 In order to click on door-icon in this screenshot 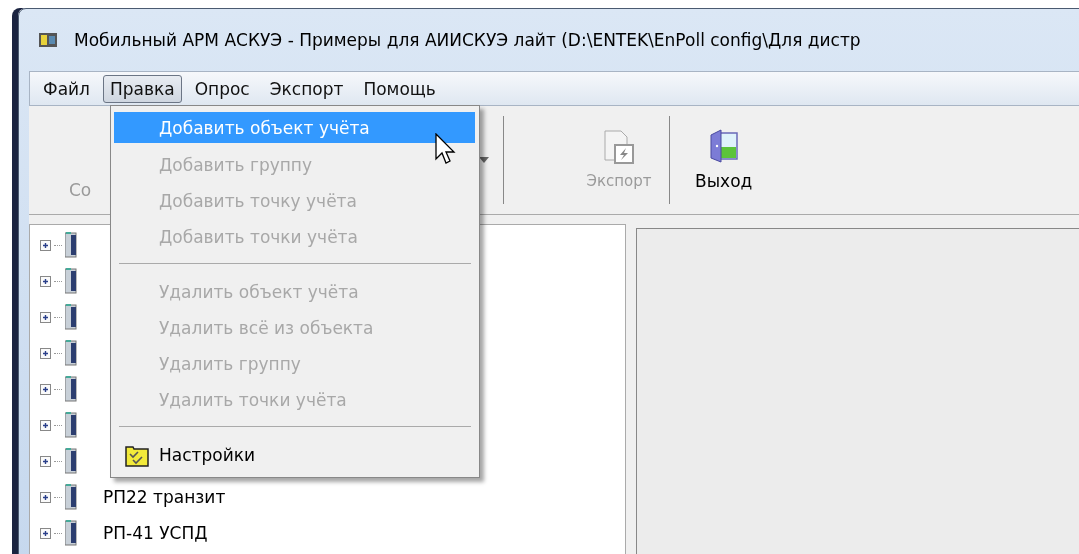, I will do `click(723, 146)`.